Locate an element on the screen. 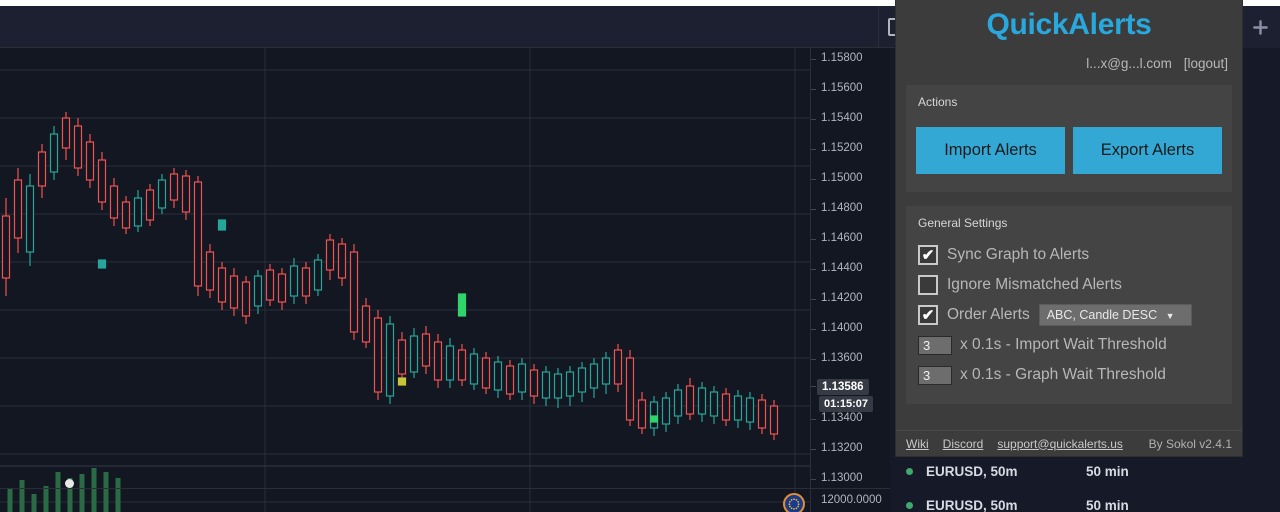  version-credit: By Sokol v2.4.1 is located at coordinates (1190, 443).